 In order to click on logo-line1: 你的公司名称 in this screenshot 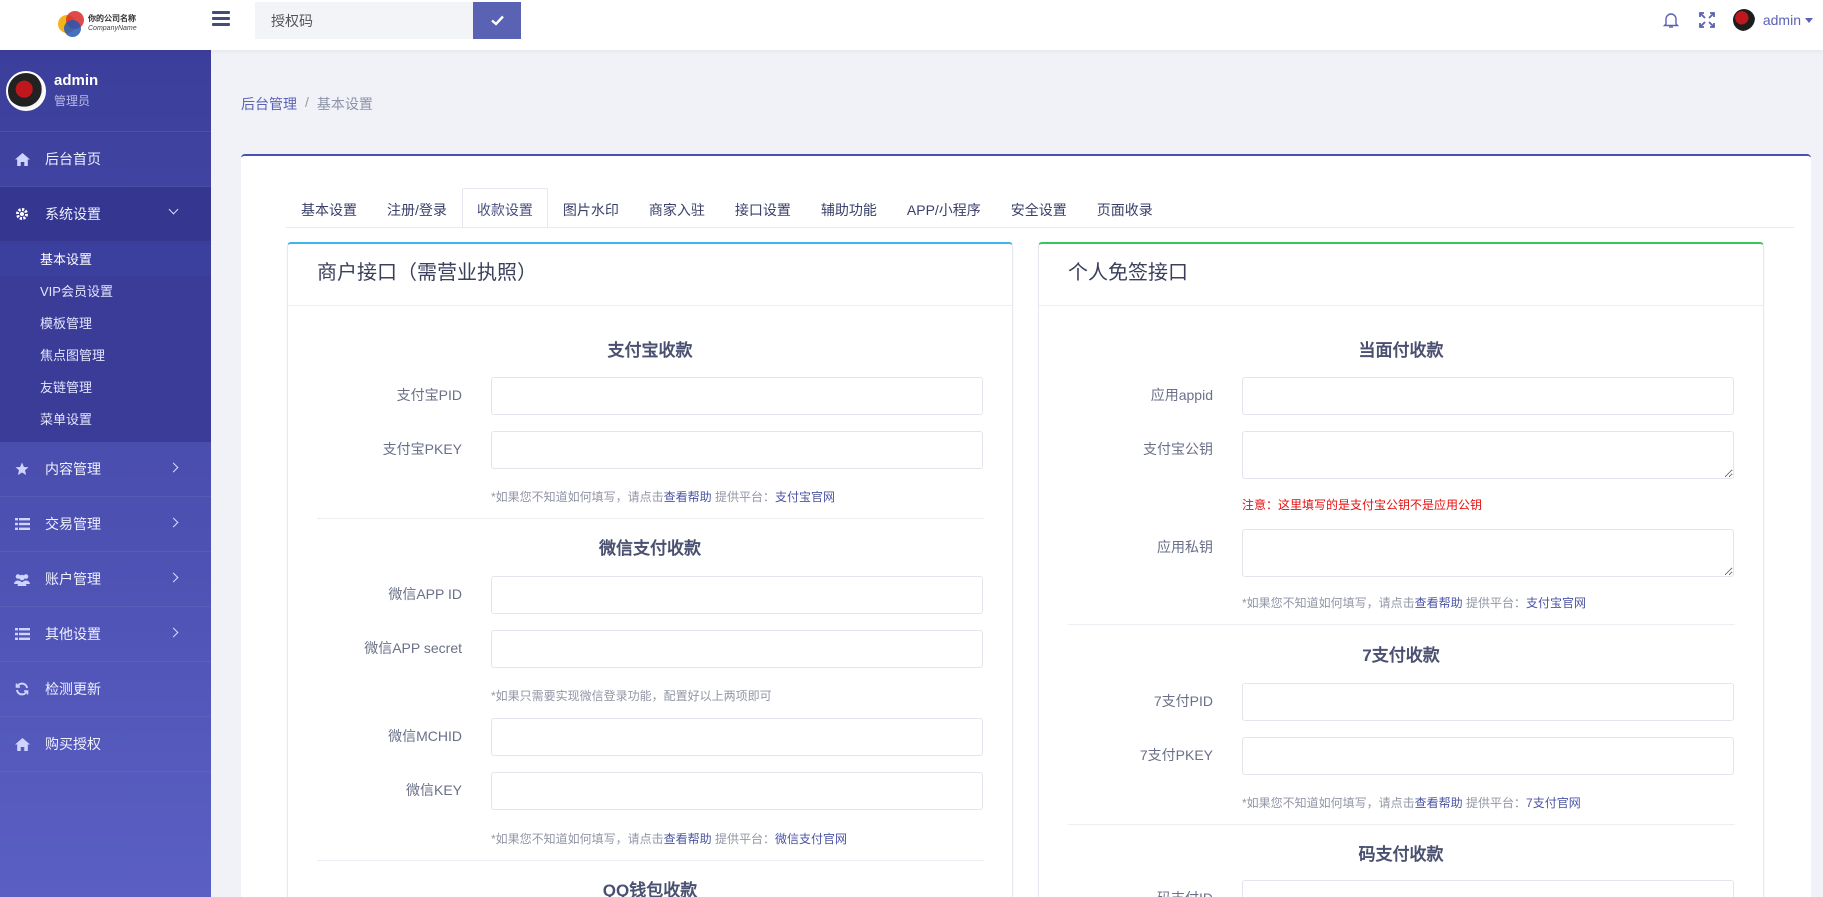, I will do `click(112, 18)`.